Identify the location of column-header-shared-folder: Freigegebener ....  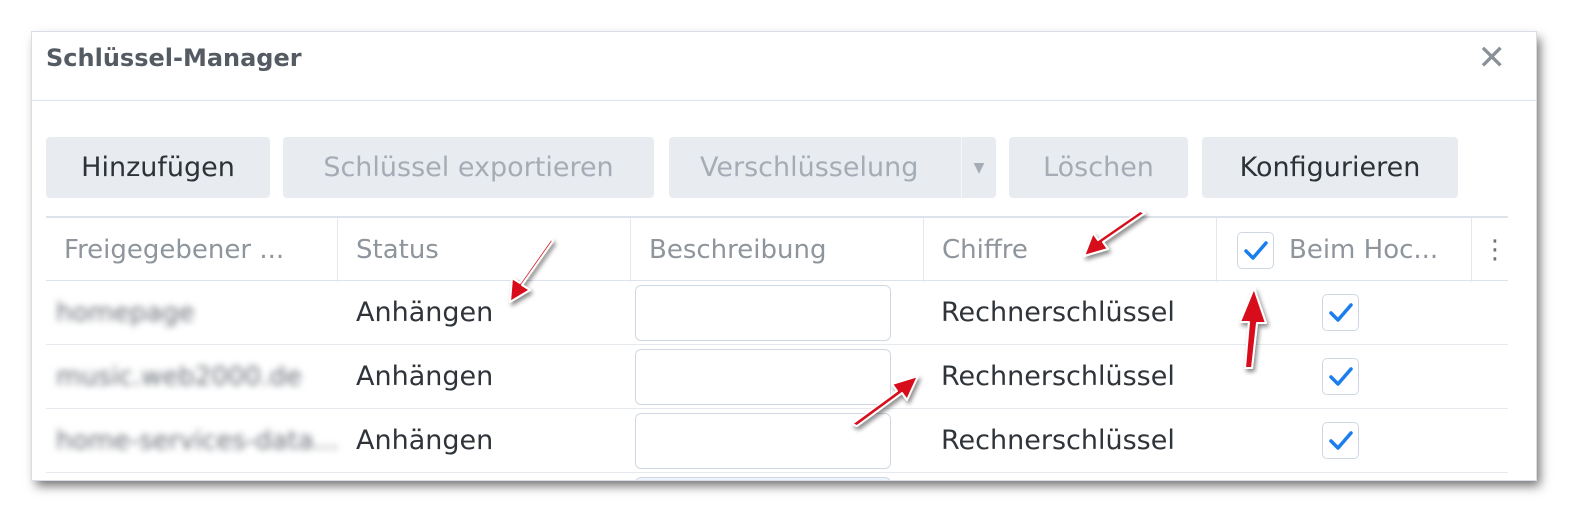
(192, 250).